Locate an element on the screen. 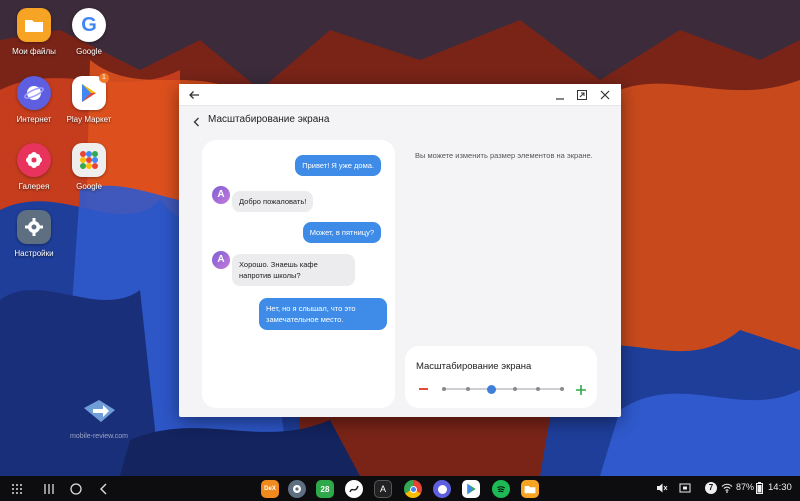  dex-icon: DeX is located at coordinates (270, 489).